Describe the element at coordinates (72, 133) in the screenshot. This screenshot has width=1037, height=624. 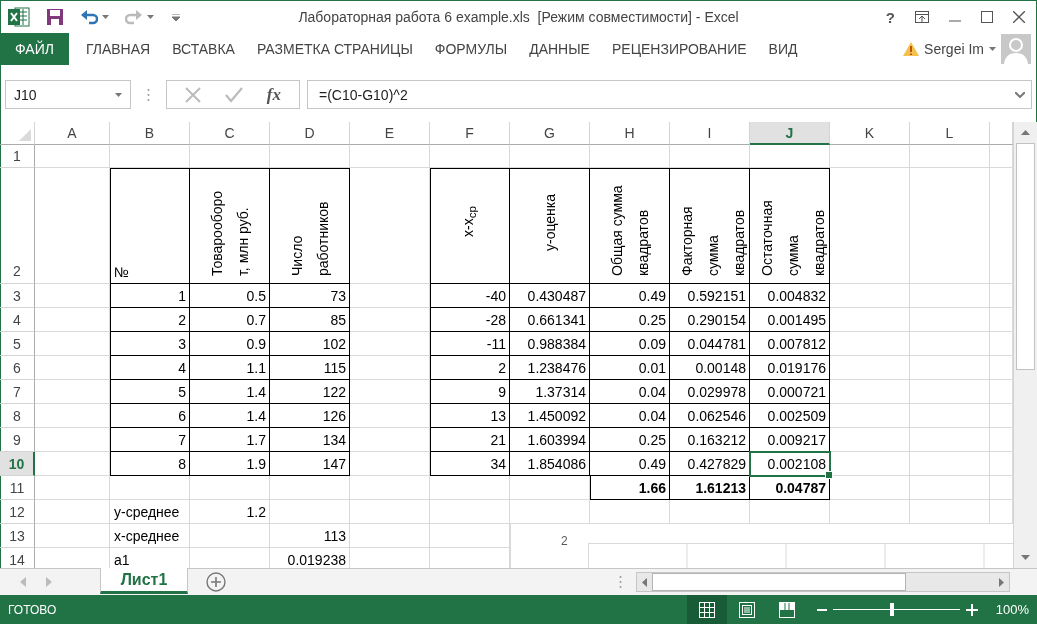
I see `column-header: A` at that location.